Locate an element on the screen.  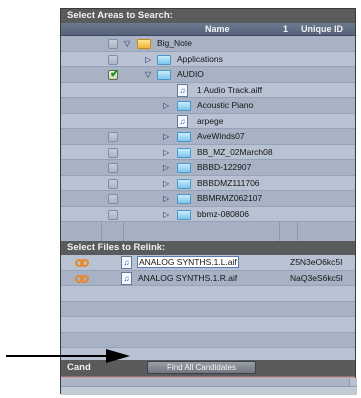
name-column-header: Name is located at coordinates (217, 29).